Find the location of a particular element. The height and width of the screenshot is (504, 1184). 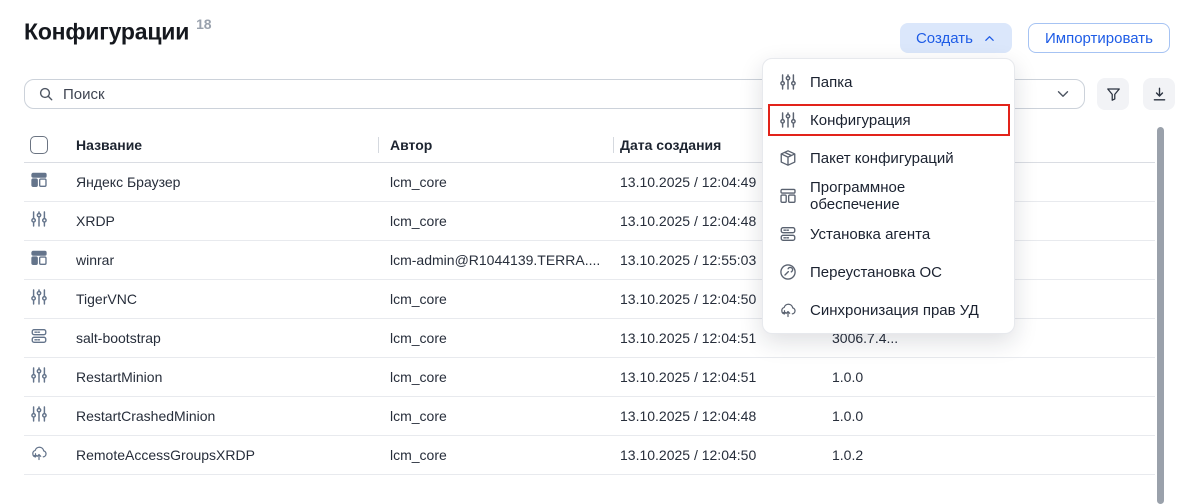

row-version: 1.0.2 is located at coordinates (987, 455).